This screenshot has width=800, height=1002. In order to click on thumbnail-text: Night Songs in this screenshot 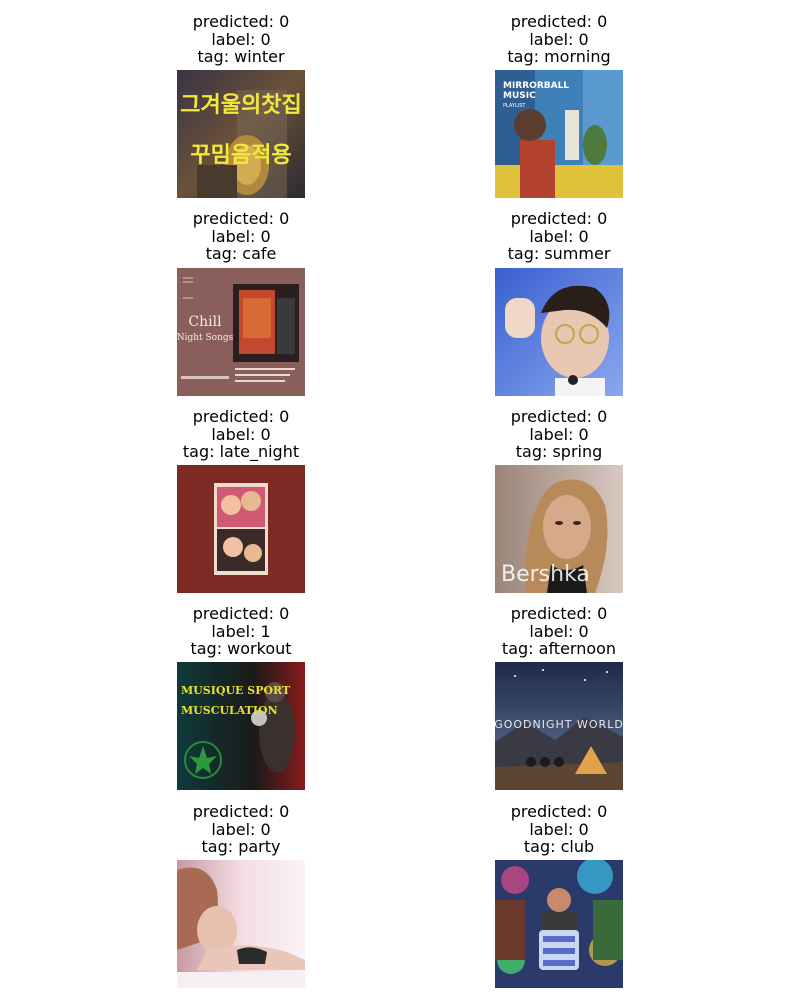, I will do `click(205, 338)`.